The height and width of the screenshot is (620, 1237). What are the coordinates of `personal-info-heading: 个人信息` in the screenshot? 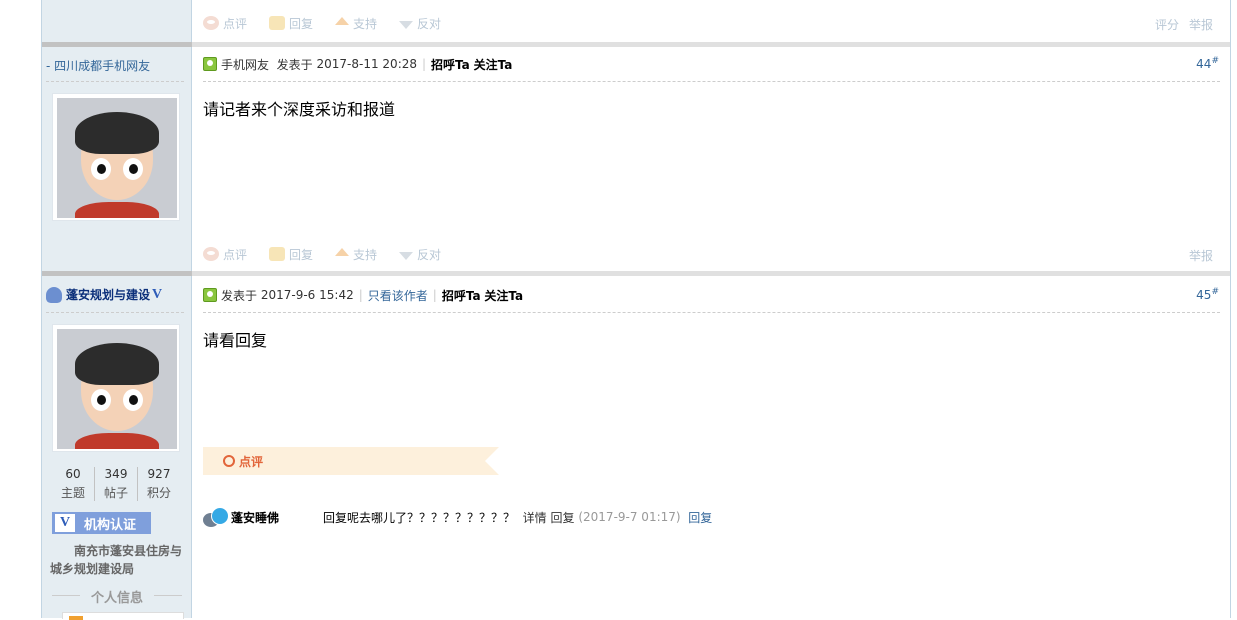 It's located at (117, 596).